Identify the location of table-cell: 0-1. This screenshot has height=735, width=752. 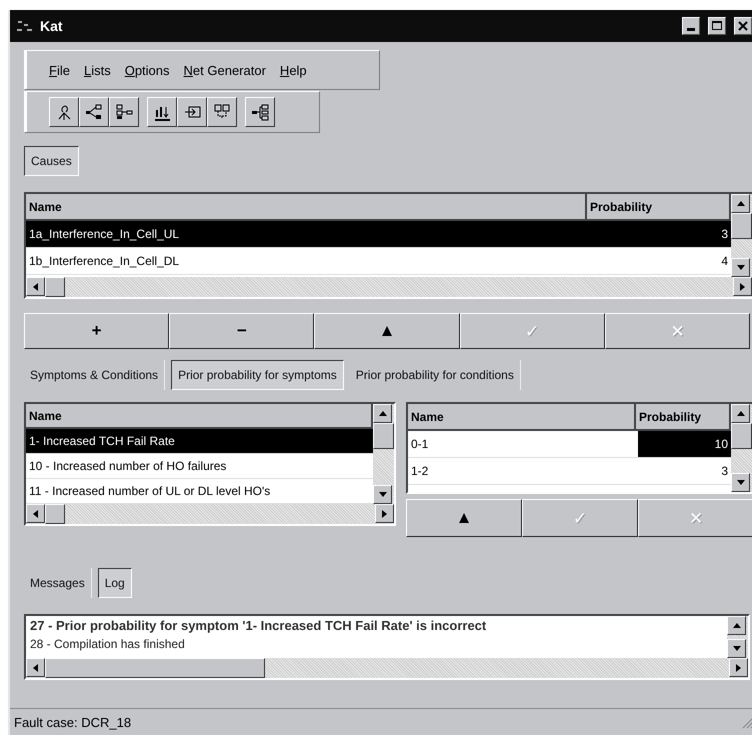
(523, 444).